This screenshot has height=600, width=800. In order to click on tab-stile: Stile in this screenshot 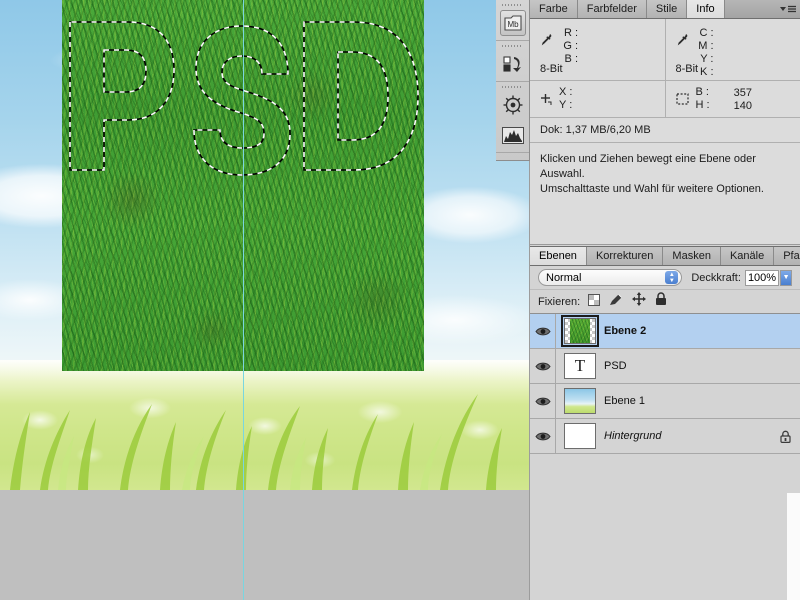, I will do `click(667, 9)`.